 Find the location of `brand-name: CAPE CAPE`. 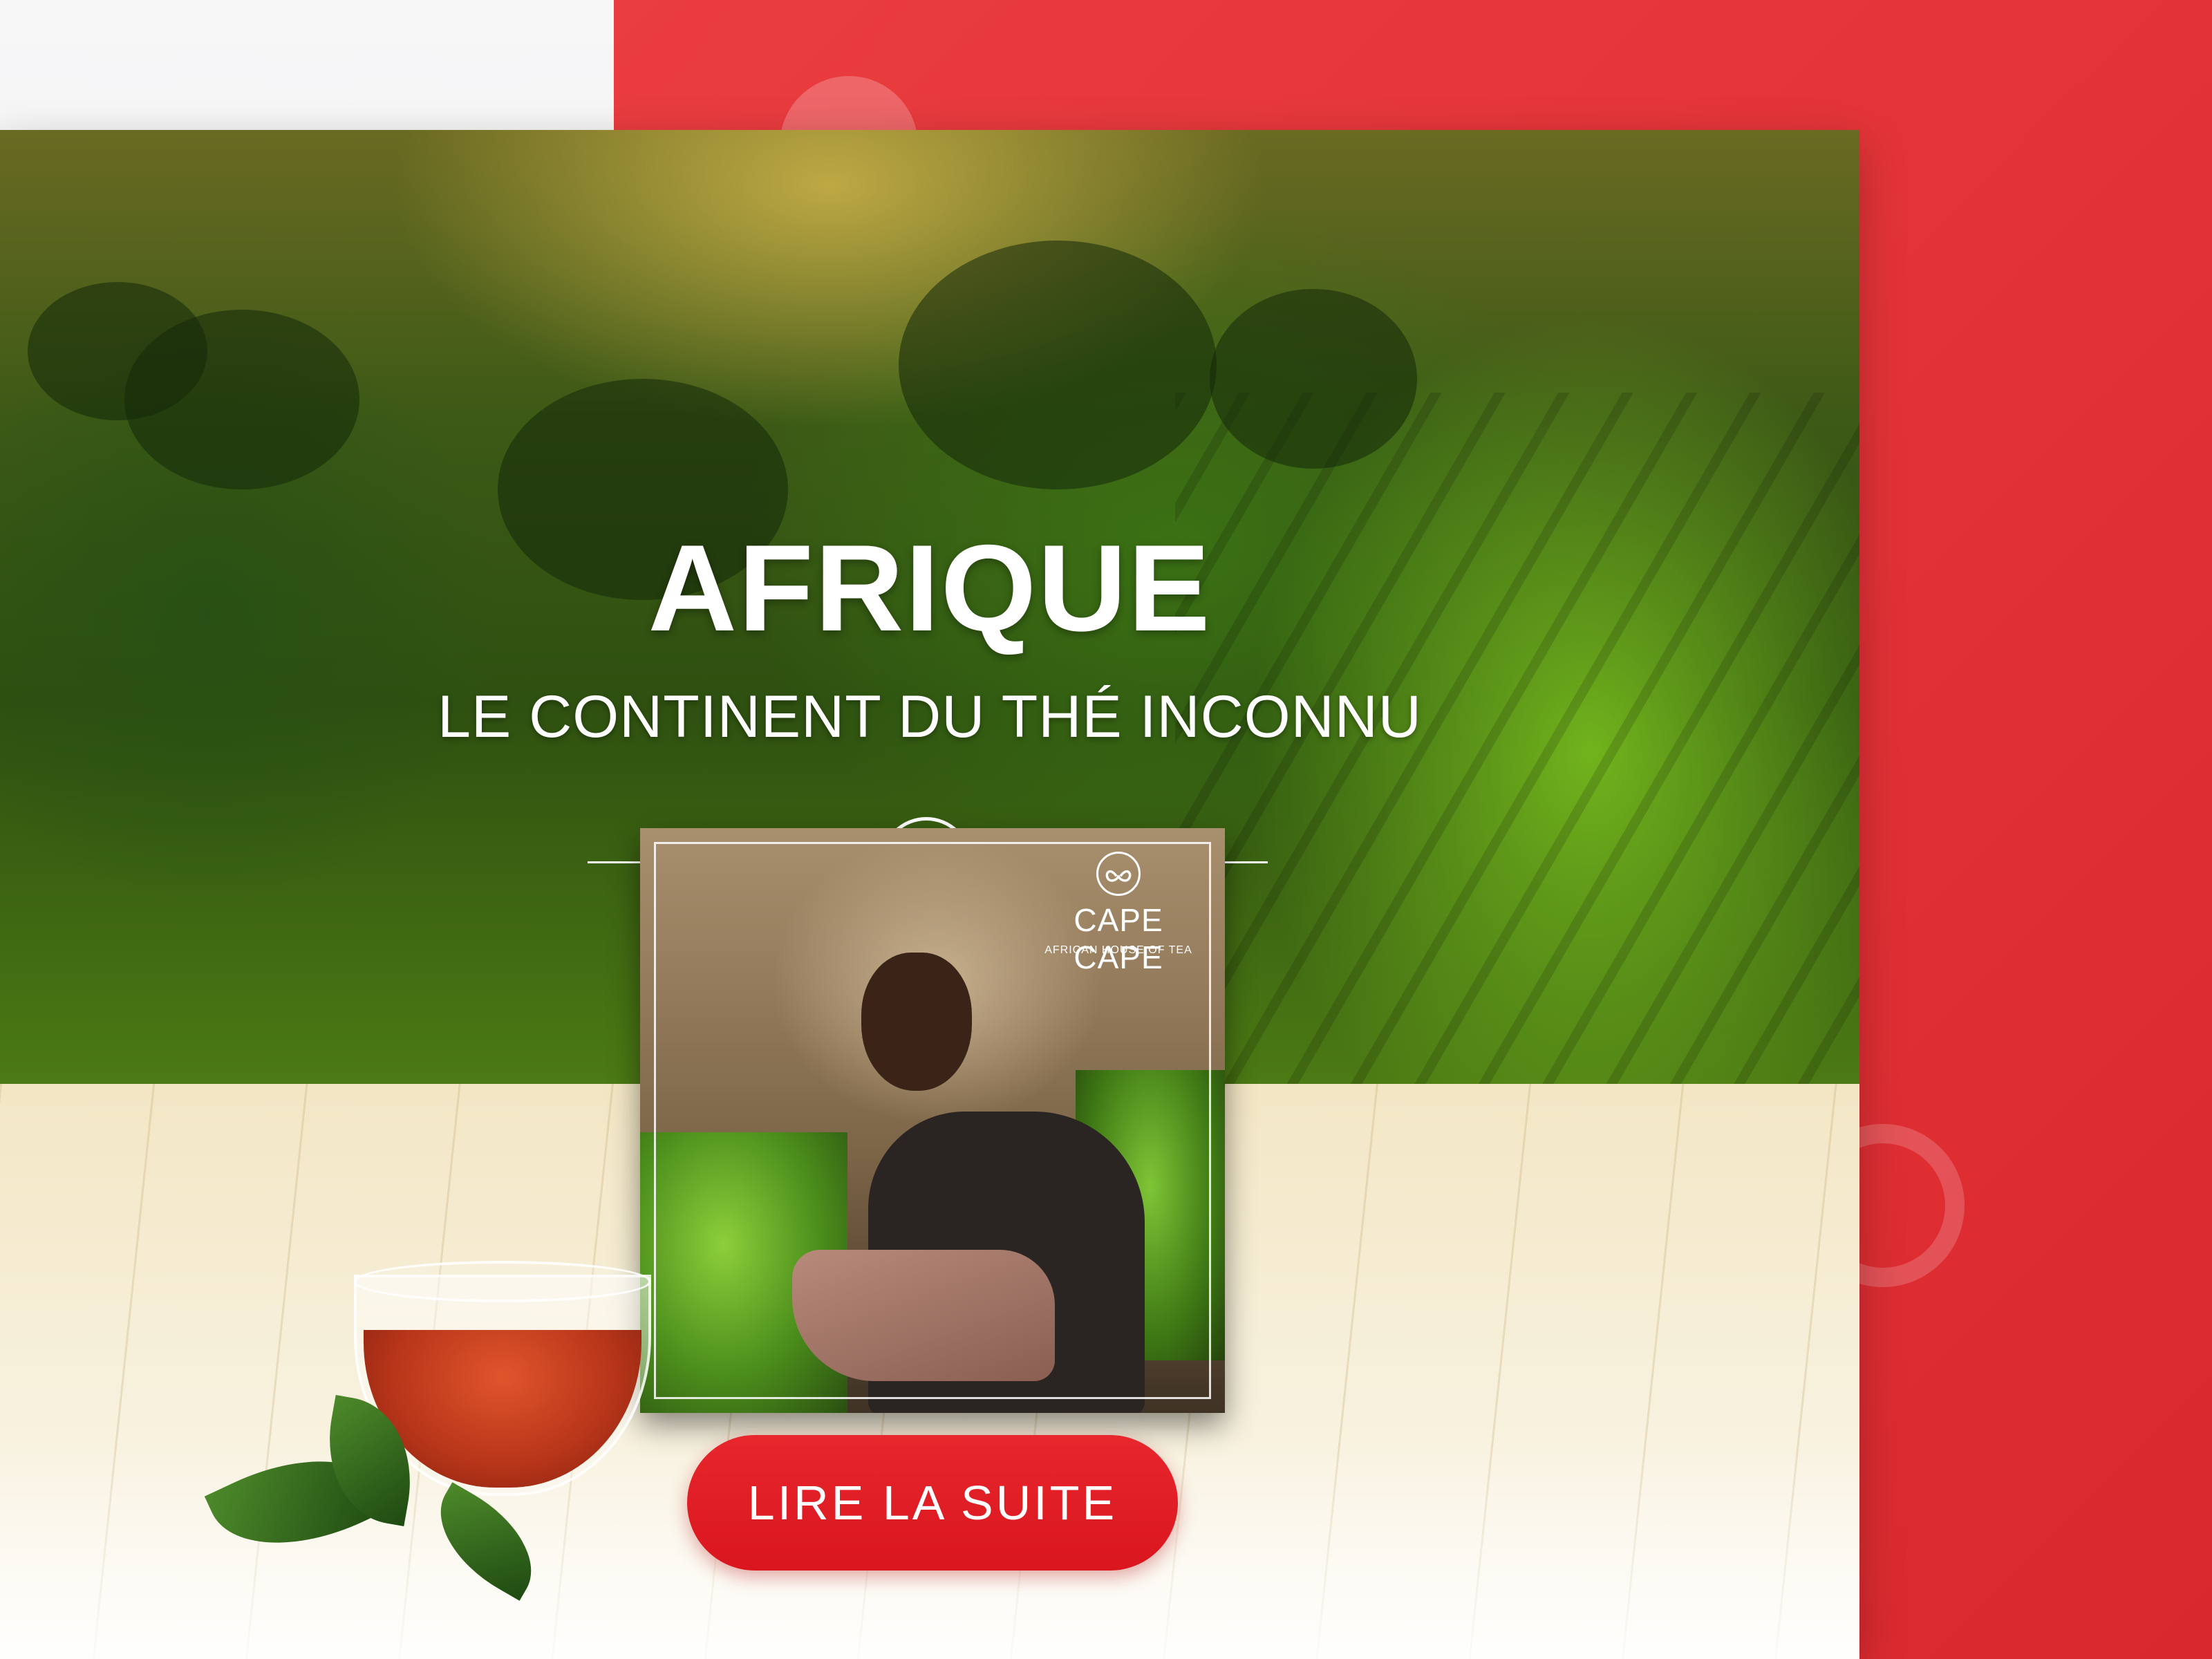

brand-name: CAPE CAPE is located at coordinates (1118, 938).